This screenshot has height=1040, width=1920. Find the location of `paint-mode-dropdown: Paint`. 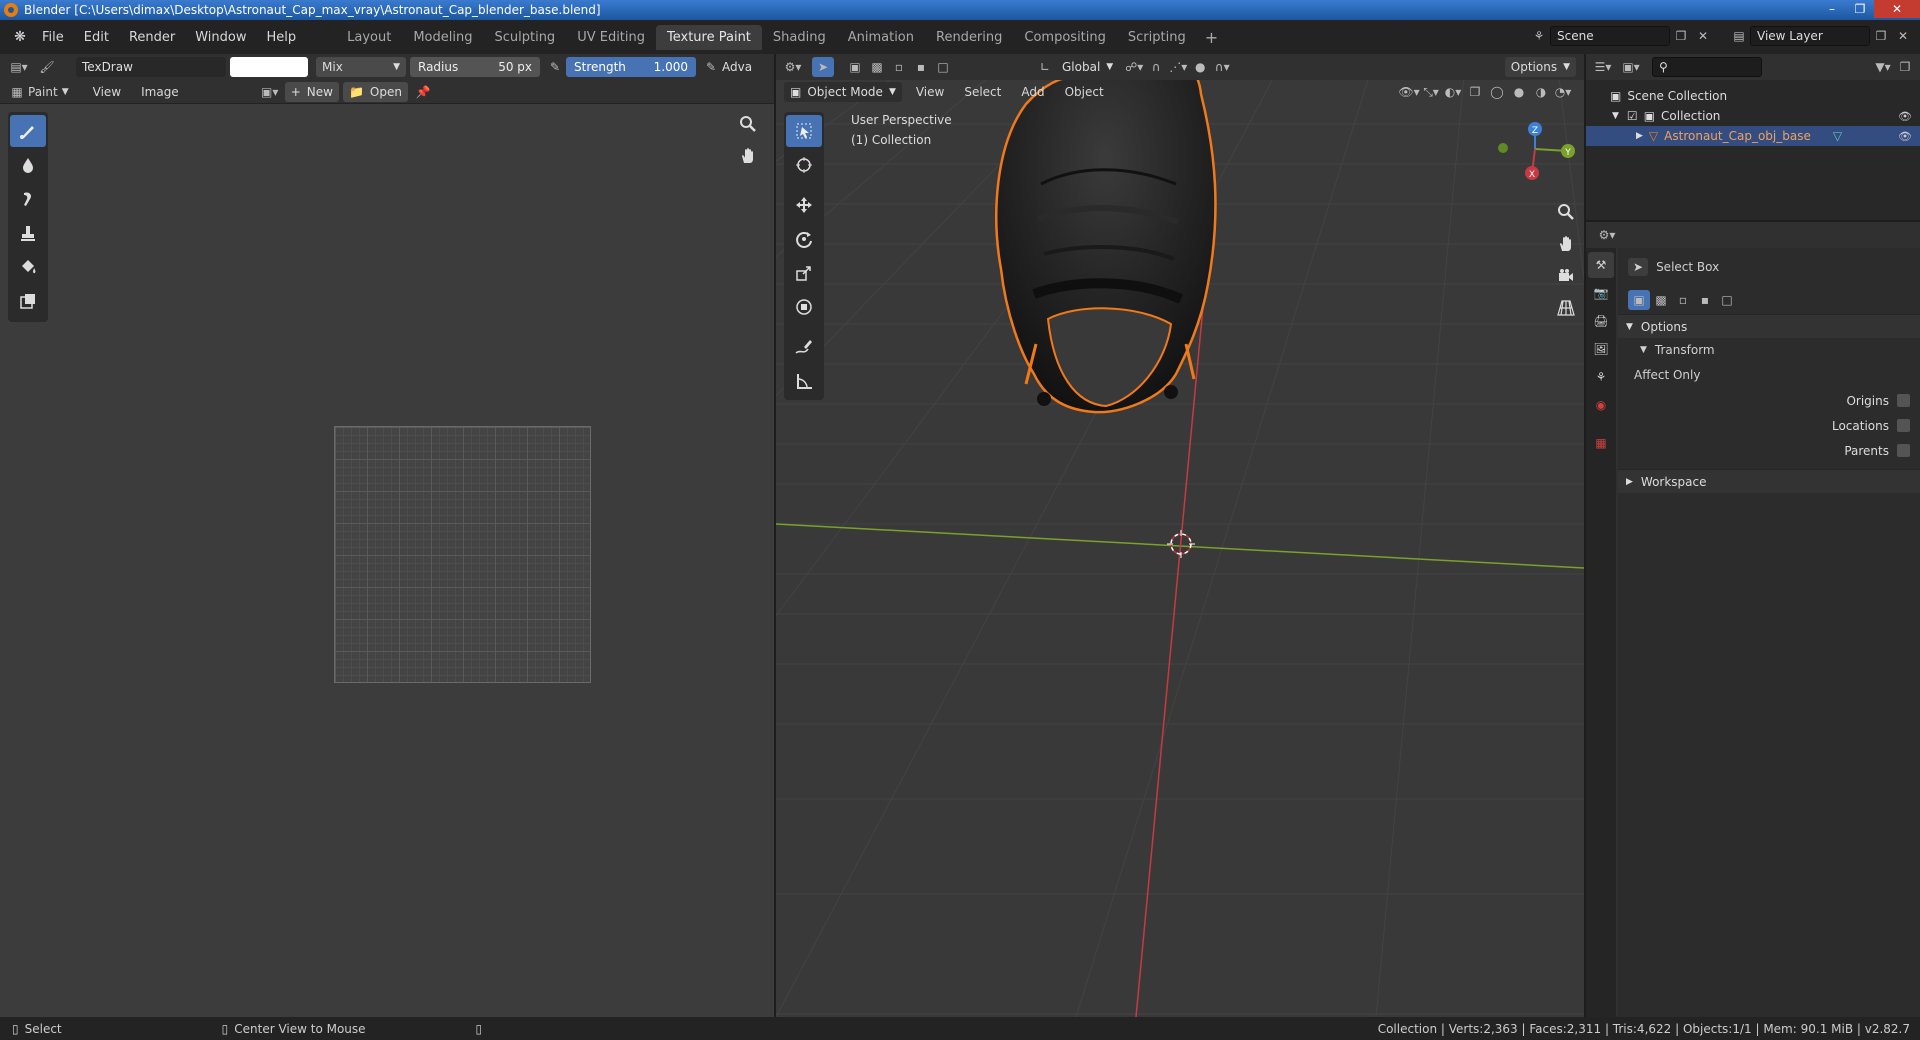

paint-mode-dropdown: Paint is located at coordinates (43, 92).